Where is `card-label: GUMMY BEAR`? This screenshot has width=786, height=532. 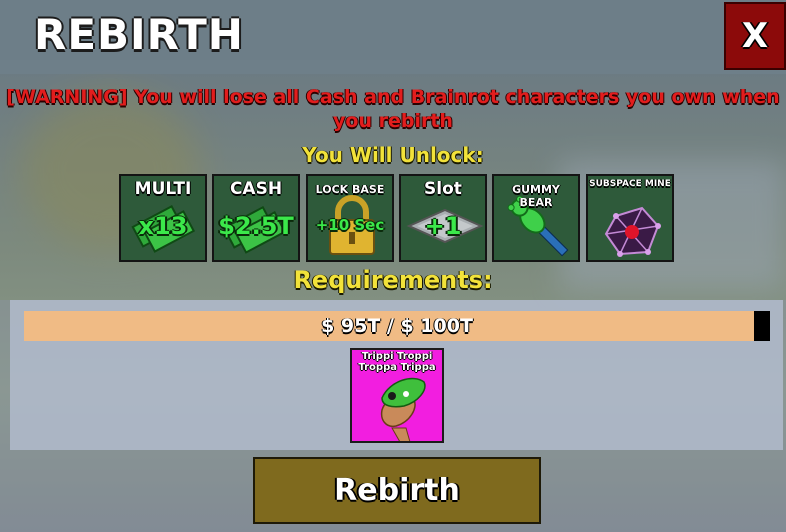 card-label: GUMMY BEAR is located at coordinates (536, 196).